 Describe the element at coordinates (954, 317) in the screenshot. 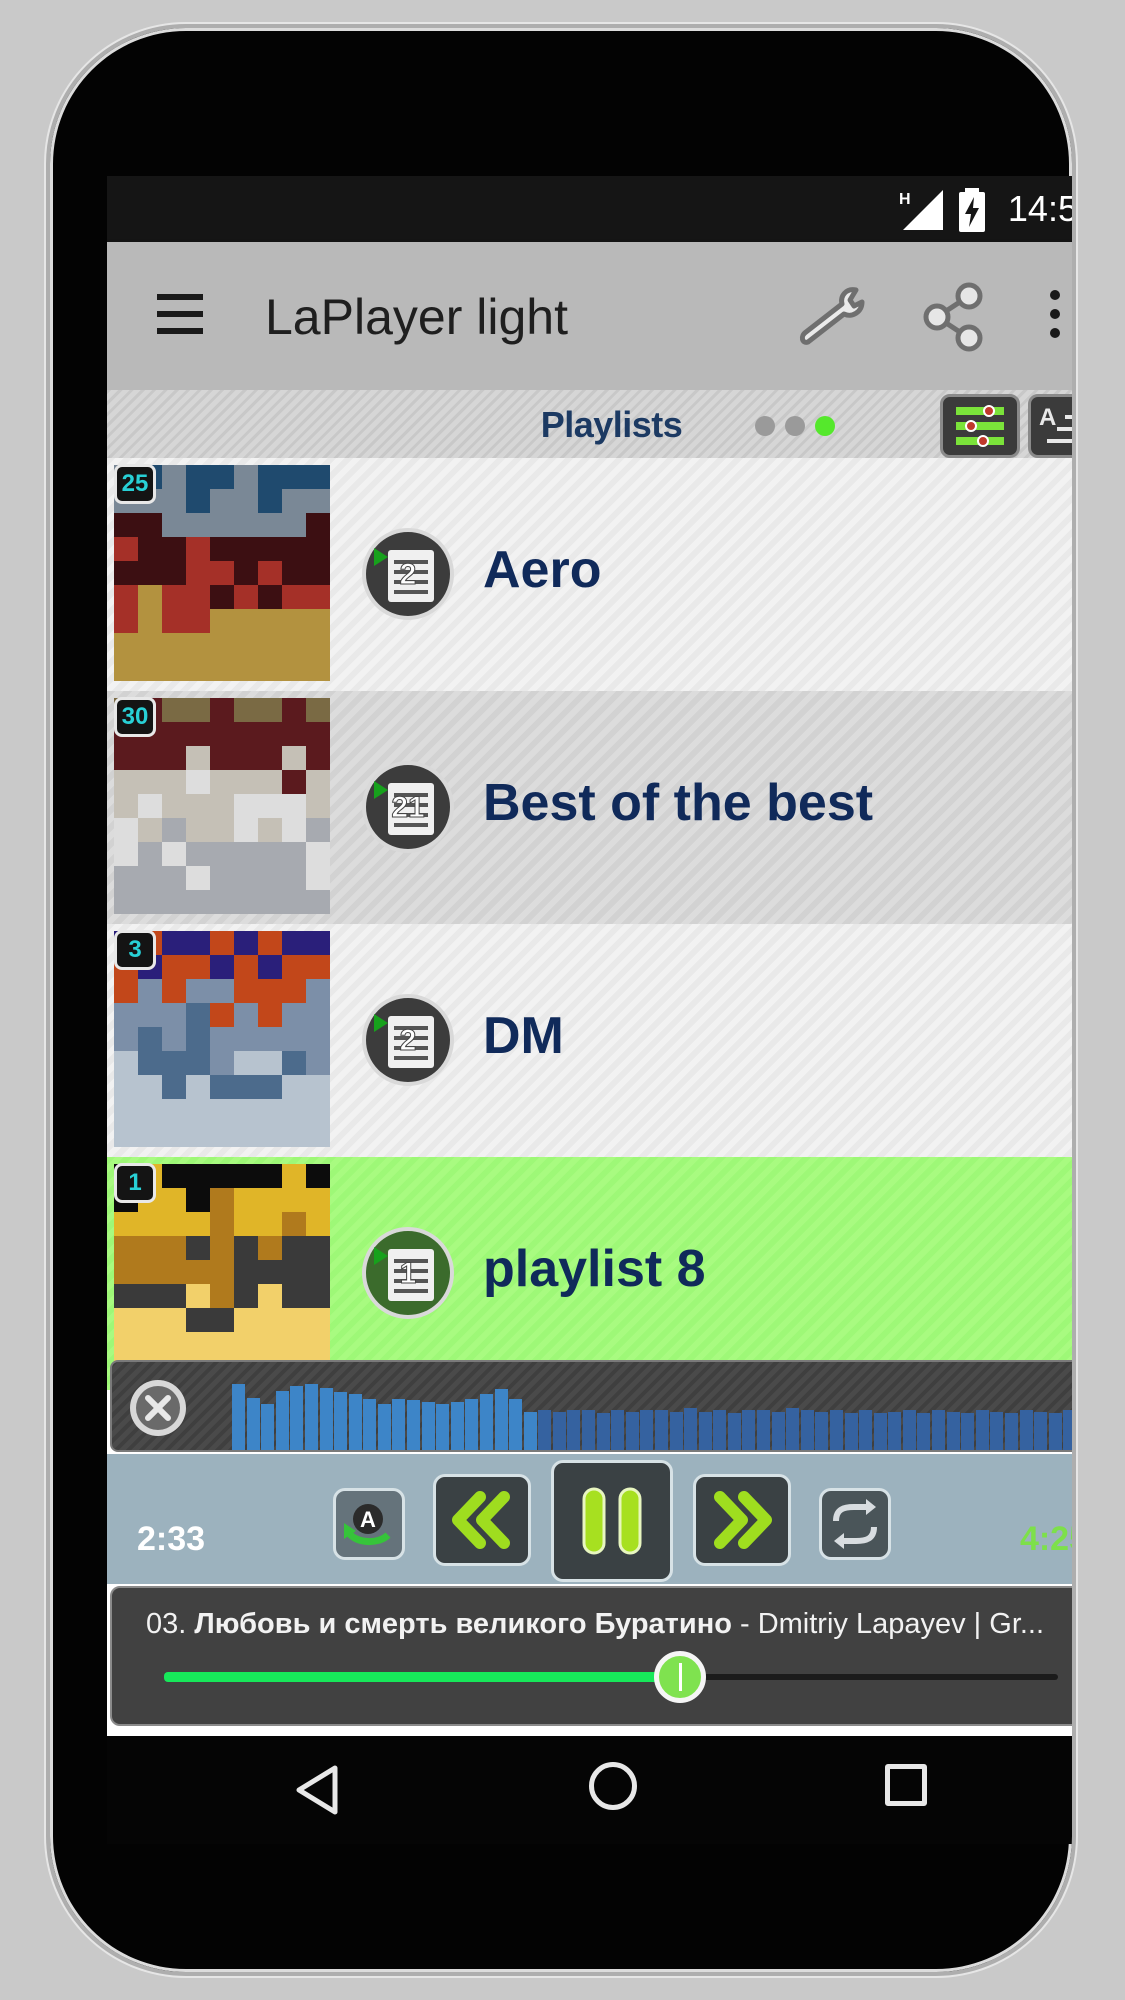

I see `share-icon` at that location.